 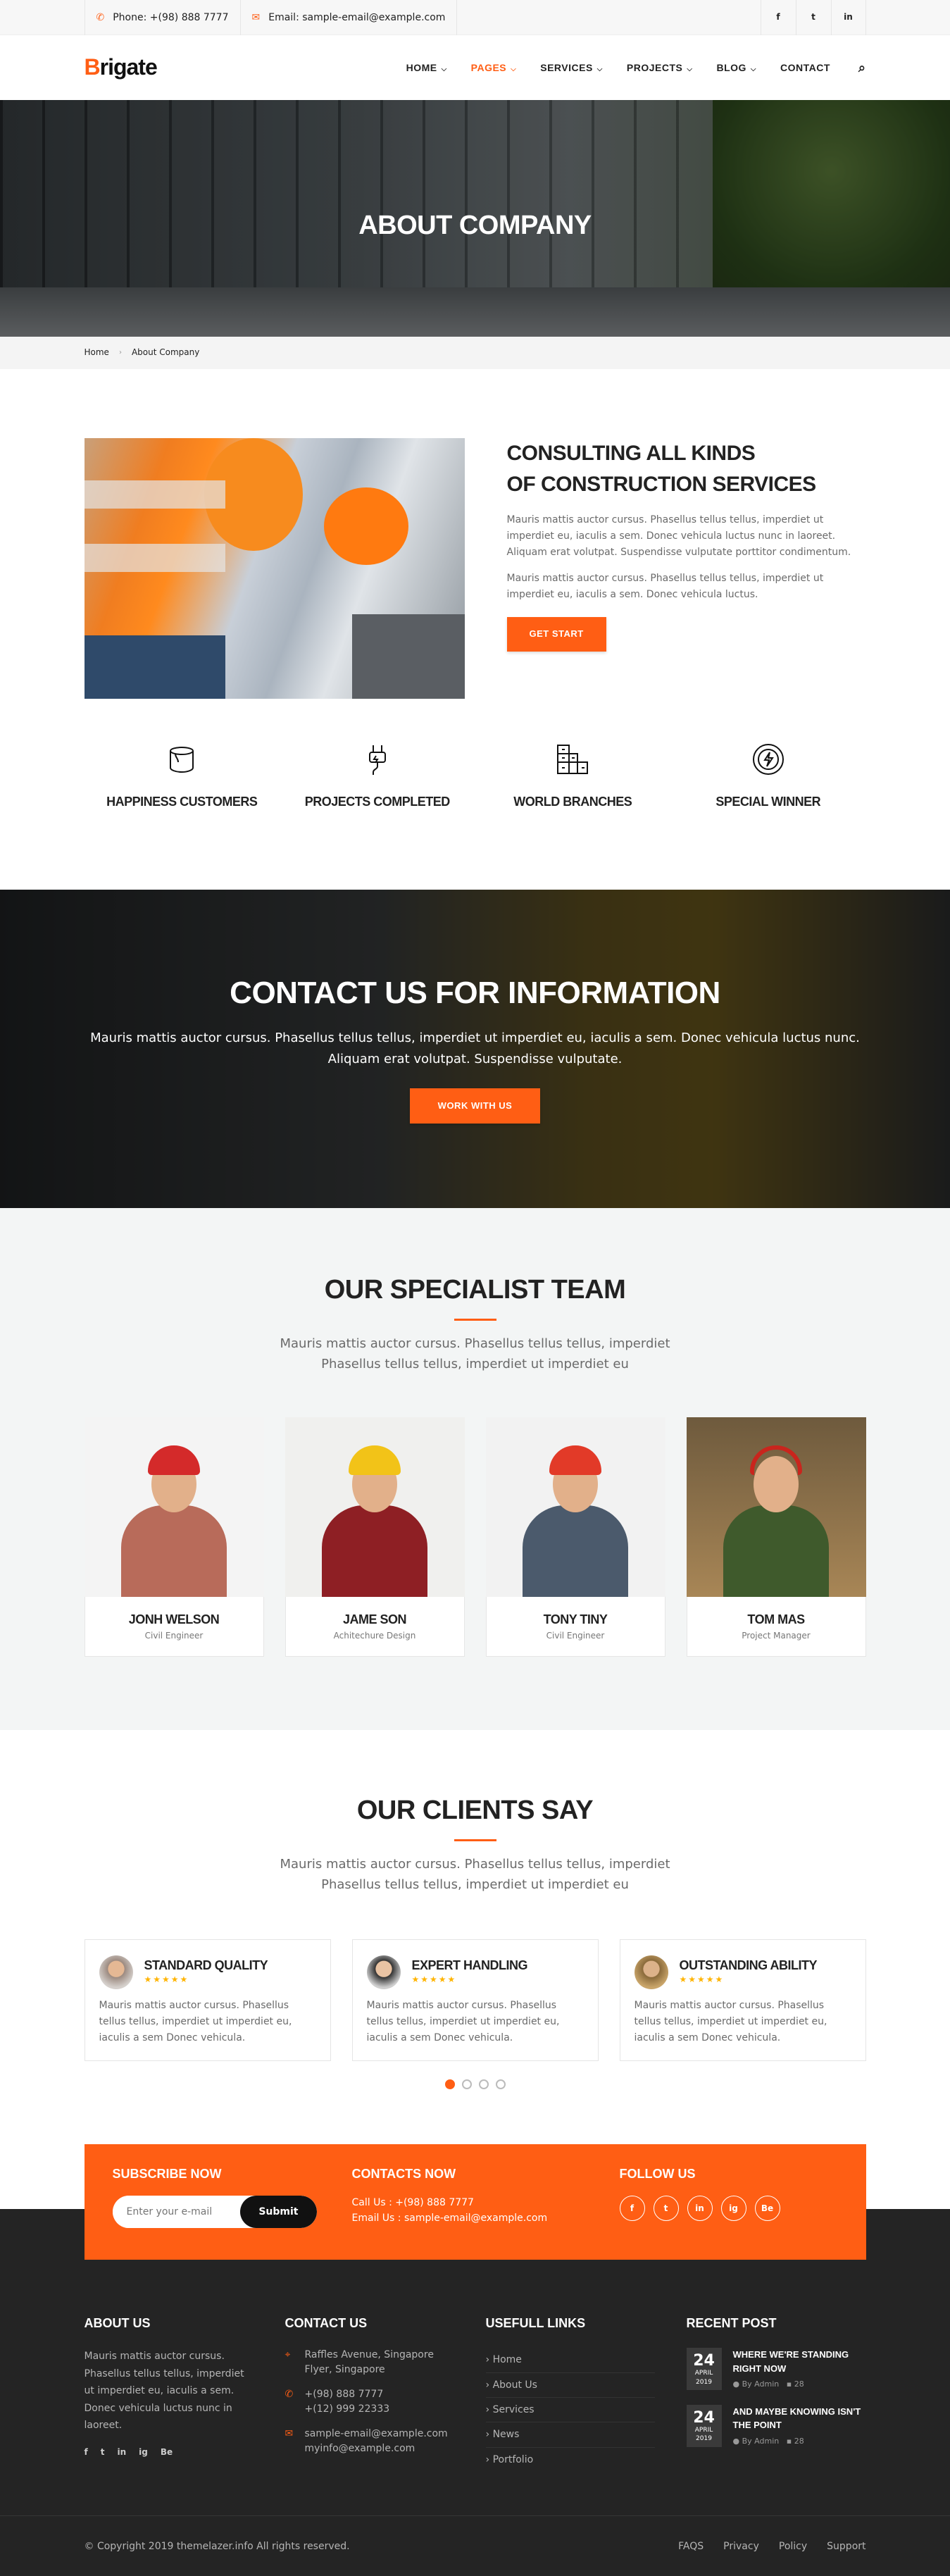 I want to click on star-rating-icon: ★★★★★, so click(x=166, y=1979).